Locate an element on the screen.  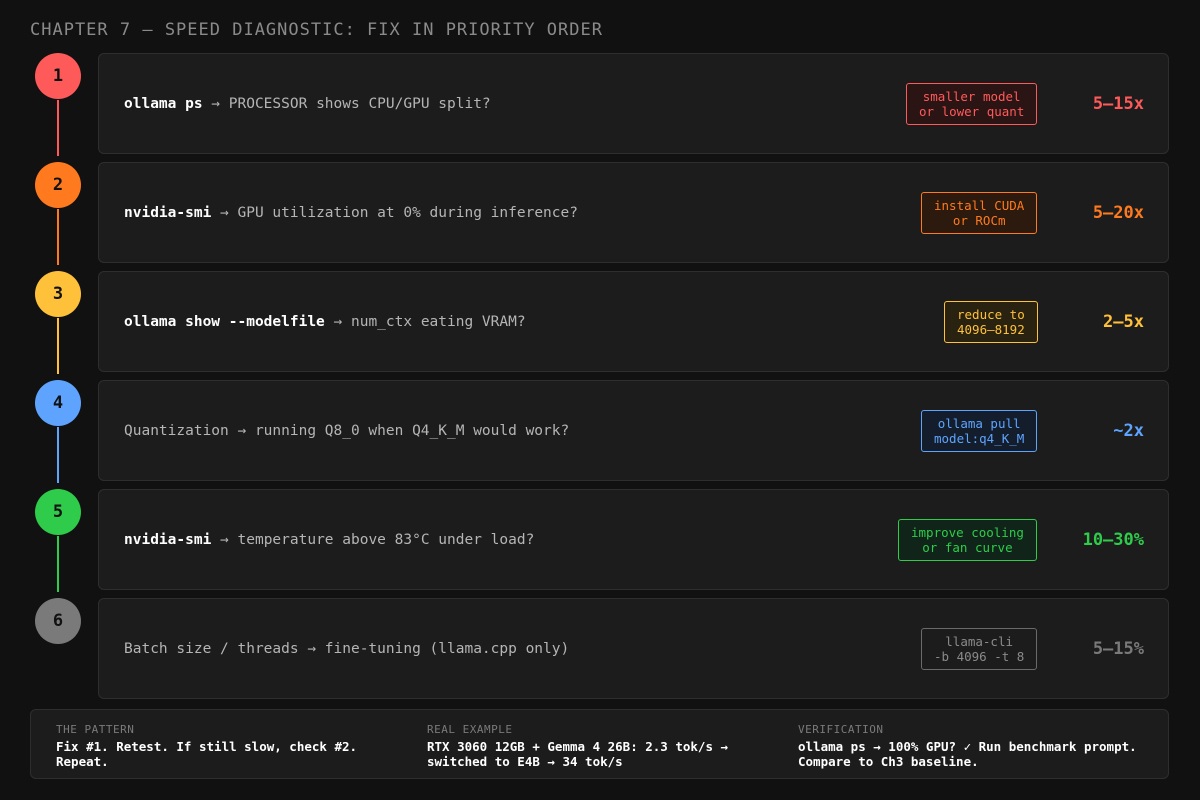
step-fix-badge: reduce to 4096–8192 is located at coordinates (991, 321).